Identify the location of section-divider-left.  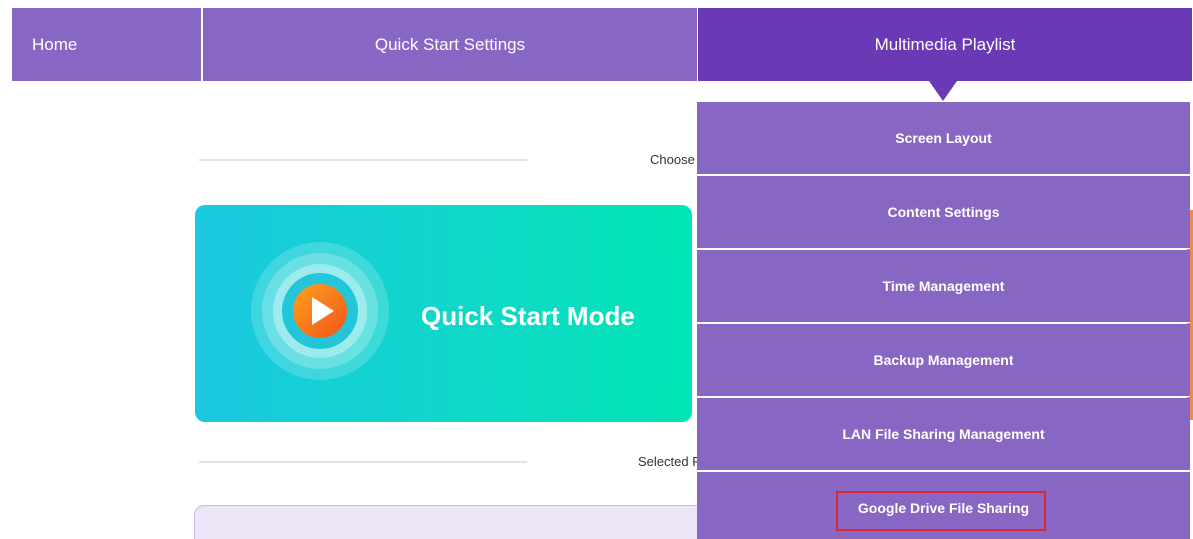
(363, 160).